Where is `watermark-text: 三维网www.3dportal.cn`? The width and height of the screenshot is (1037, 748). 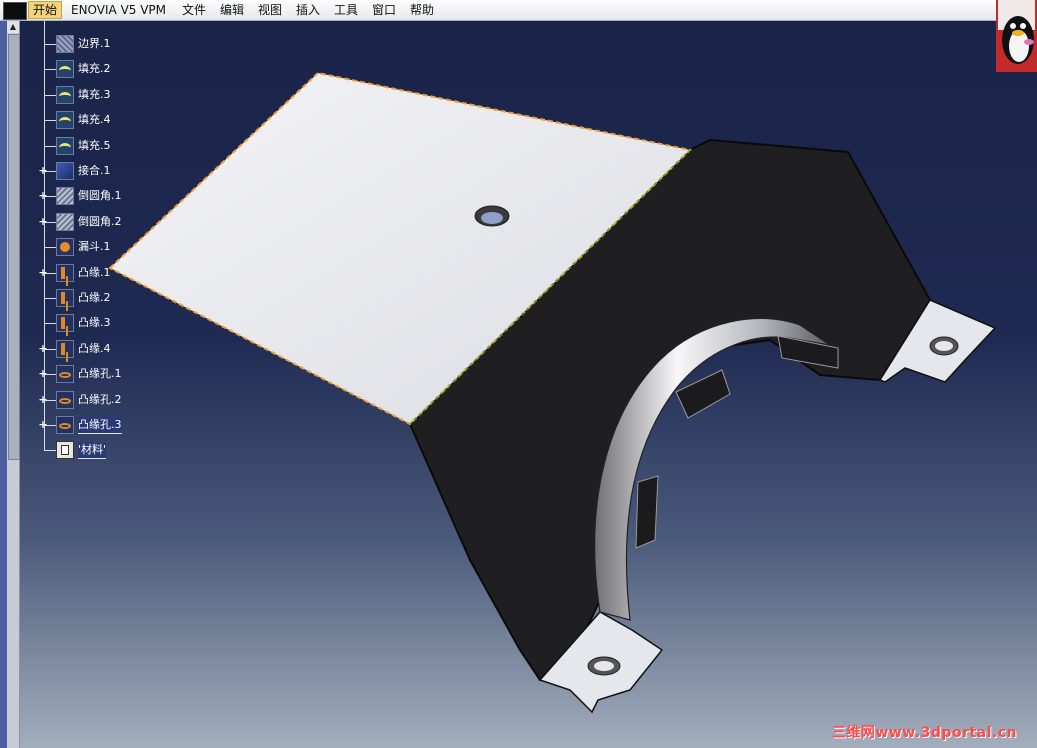 watermark-text: 三维网www.3dportal.cn is located at coordinates (924, 733).